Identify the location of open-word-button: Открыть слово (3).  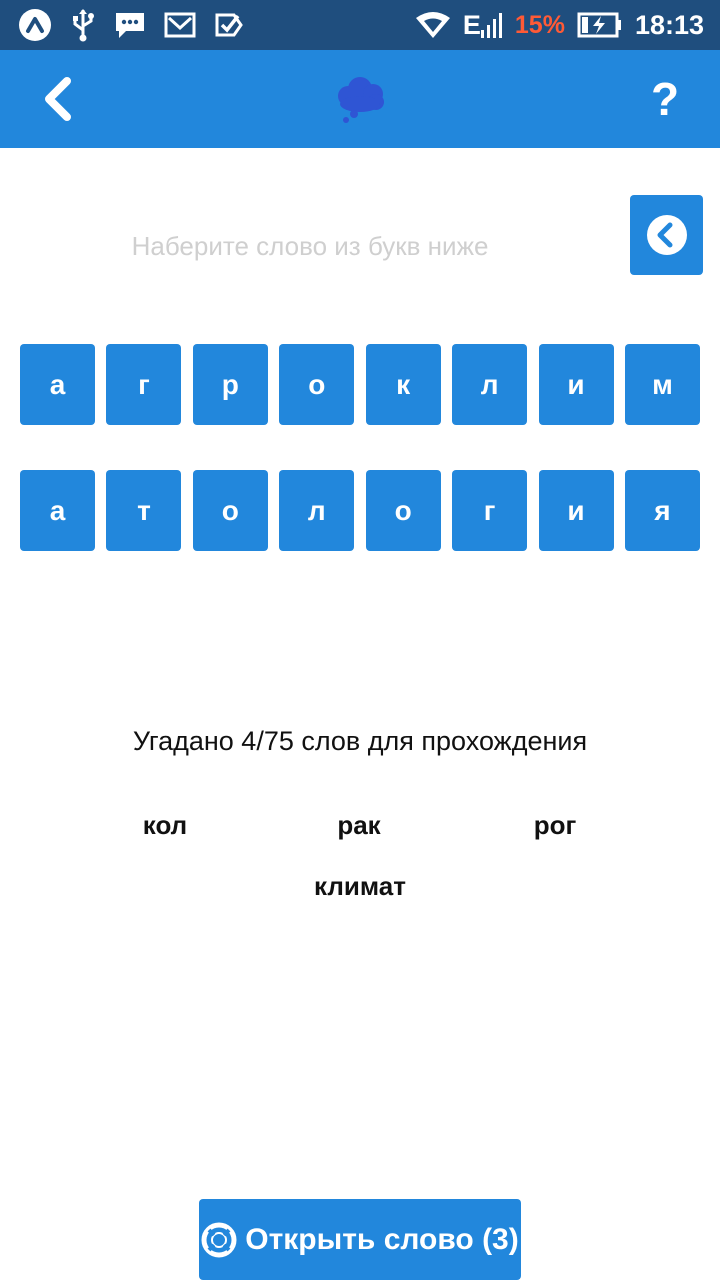
(360, 1239).